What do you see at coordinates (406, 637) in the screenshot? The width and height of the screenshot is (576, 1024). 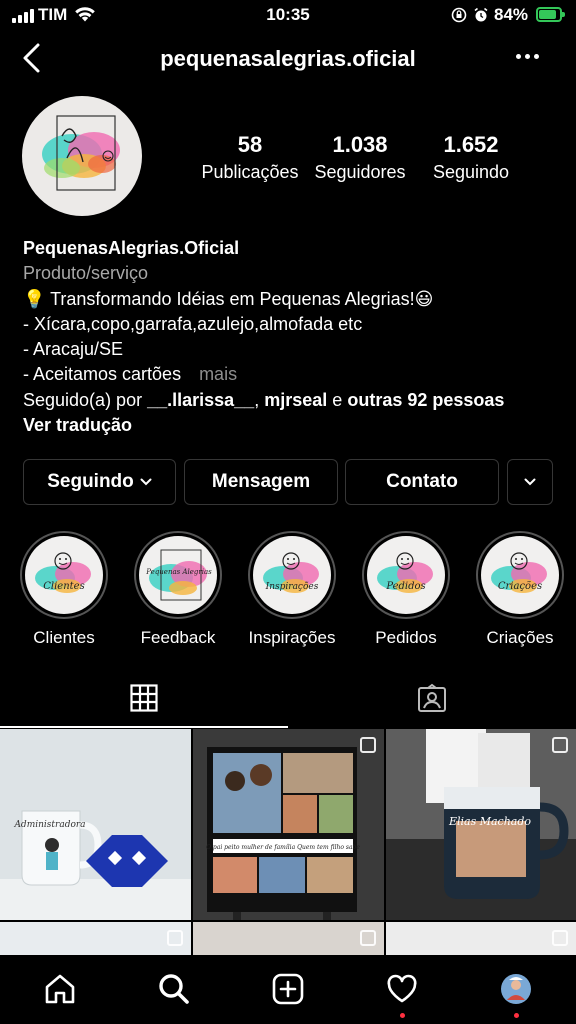 I see `highlight-label: Pedidos` at bounding box center [406, 637].